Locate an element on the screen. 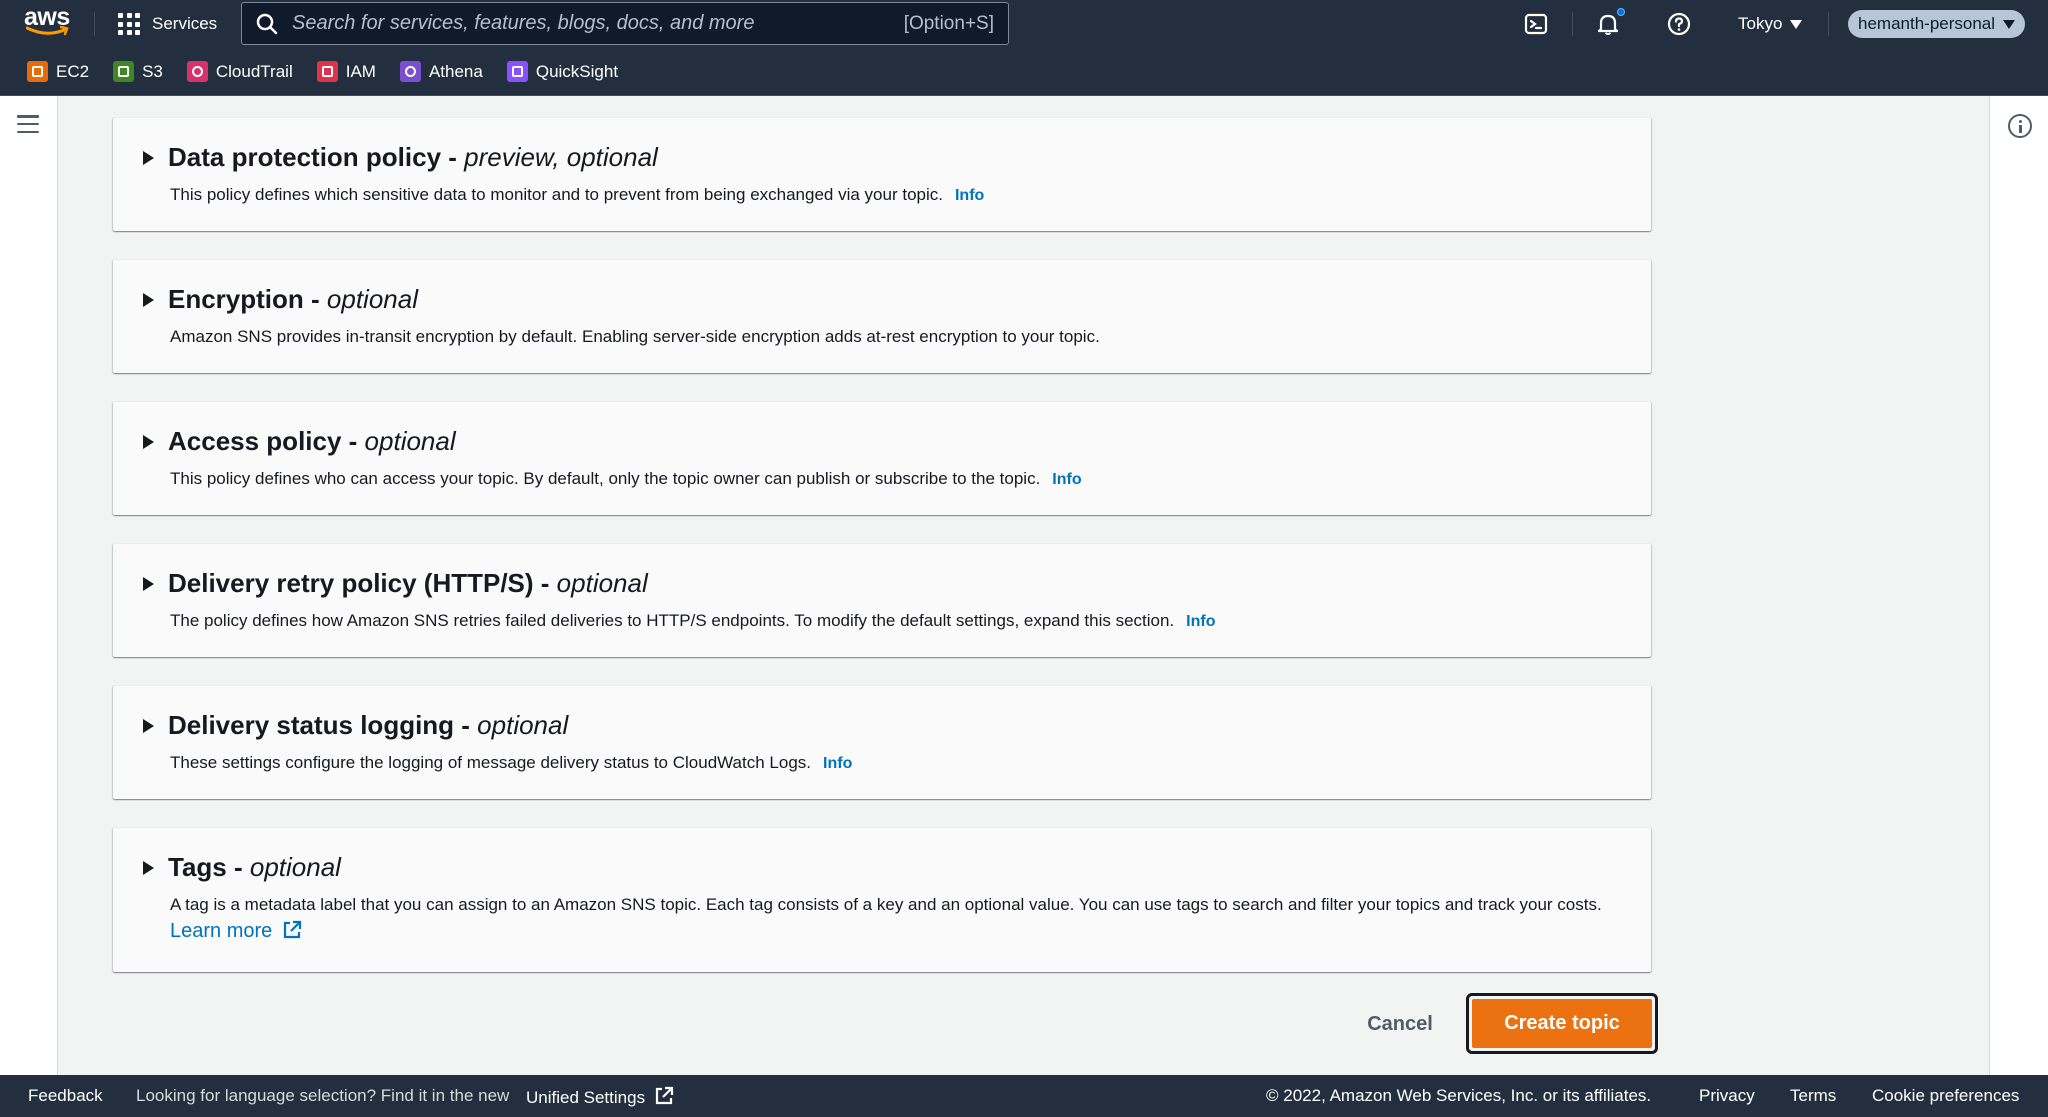 The height and width of the screenshot is (1117, 2048). section-toggle: Tags - optional is located at coordinates (242, 867).